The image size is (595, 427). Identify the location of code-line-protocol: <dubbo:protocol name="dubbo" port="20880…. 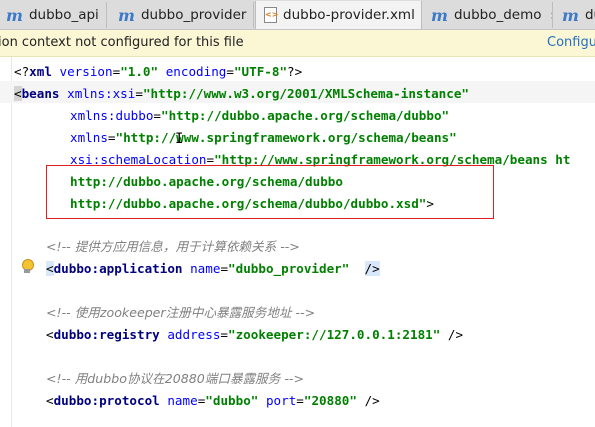
(213, 400).